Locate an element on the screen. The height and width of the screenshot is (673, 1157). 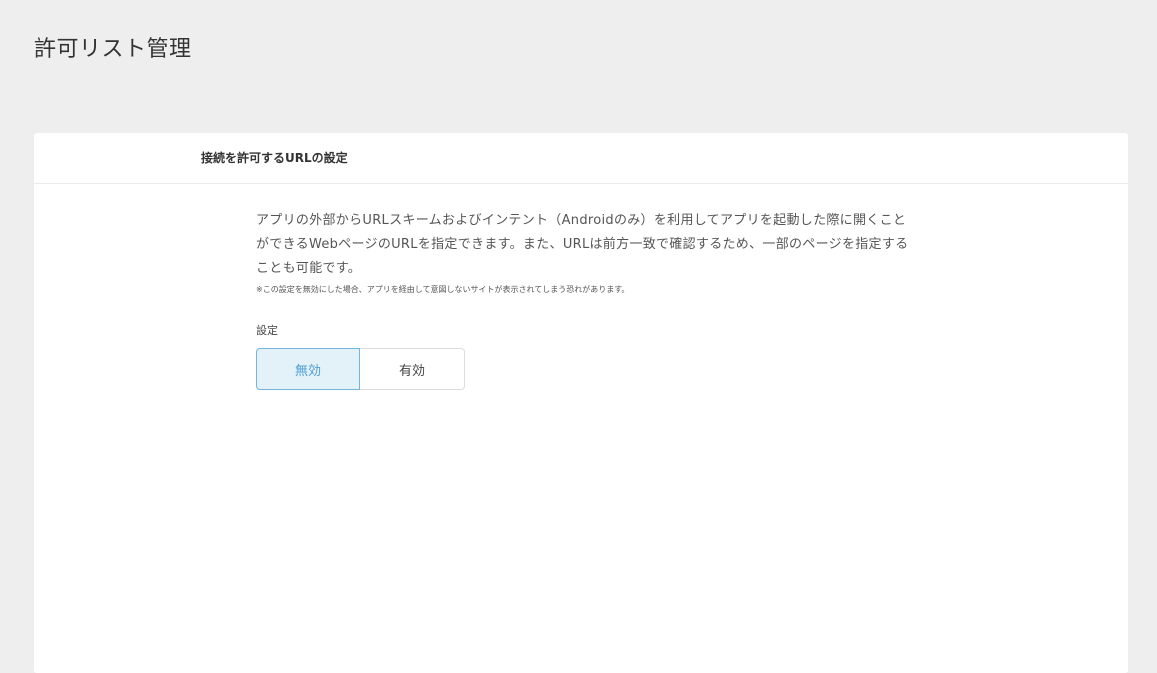
section-title: 接続を許可するURLの設定 is located at coordinates (274, 158).